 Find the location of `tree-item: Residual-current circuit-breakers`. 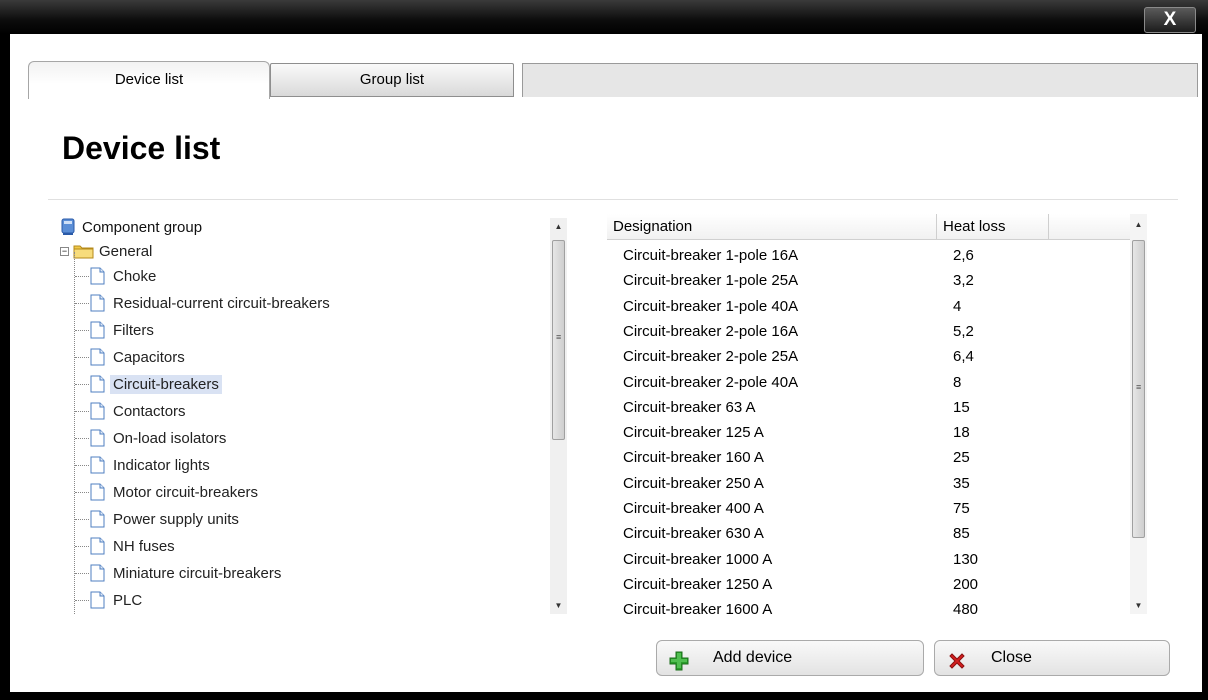

tree-item: Residual-current circuit-breakers is located at coordinates (210, 303).